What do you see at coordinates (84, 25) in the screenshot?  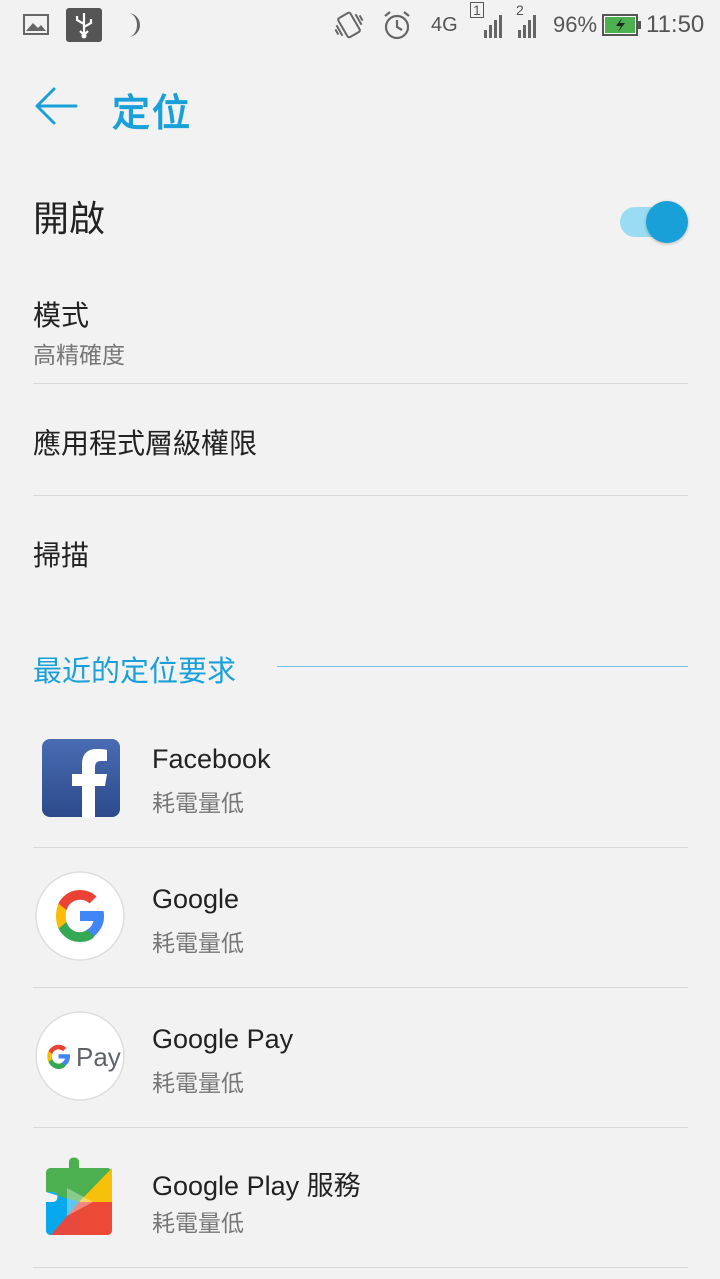 I see `usb-icon` at bounding box center [84, 25].